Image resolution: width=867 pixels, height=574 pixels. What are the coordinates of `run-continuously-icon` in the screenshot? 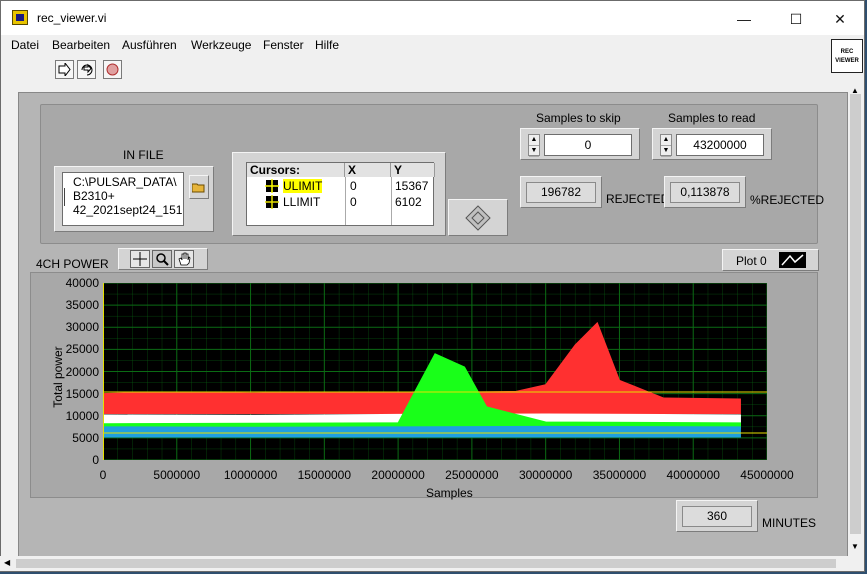 It's located at (86, 69).